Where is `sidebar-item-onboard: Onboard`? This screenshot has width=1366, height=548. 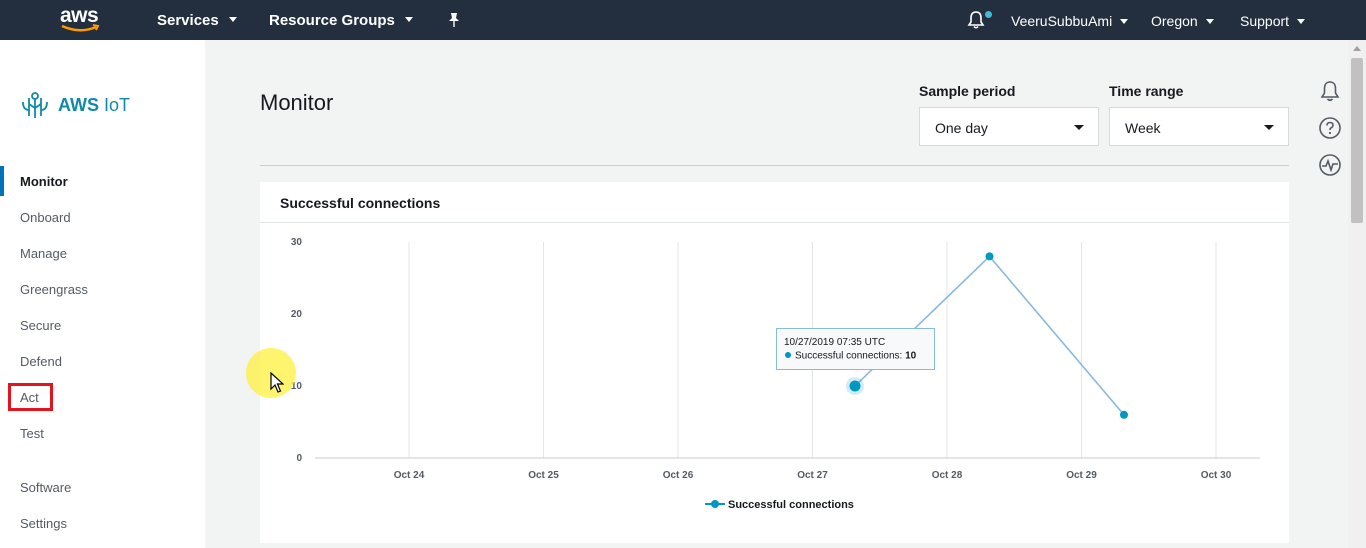
sidebar-item-onboard: Onboard is located at coordinates (45, 217).